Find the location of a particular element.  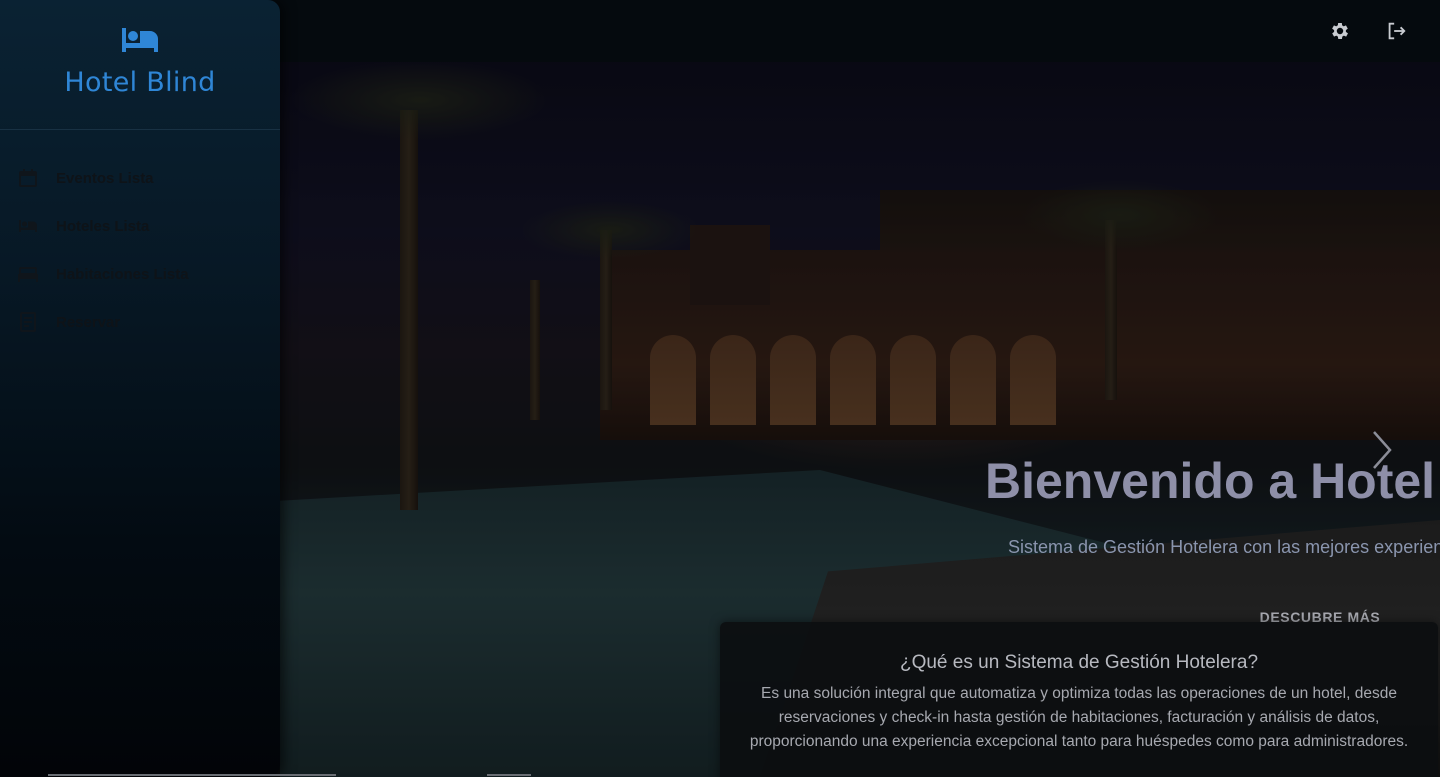

booking-icon is located at coordinates (28, 322).